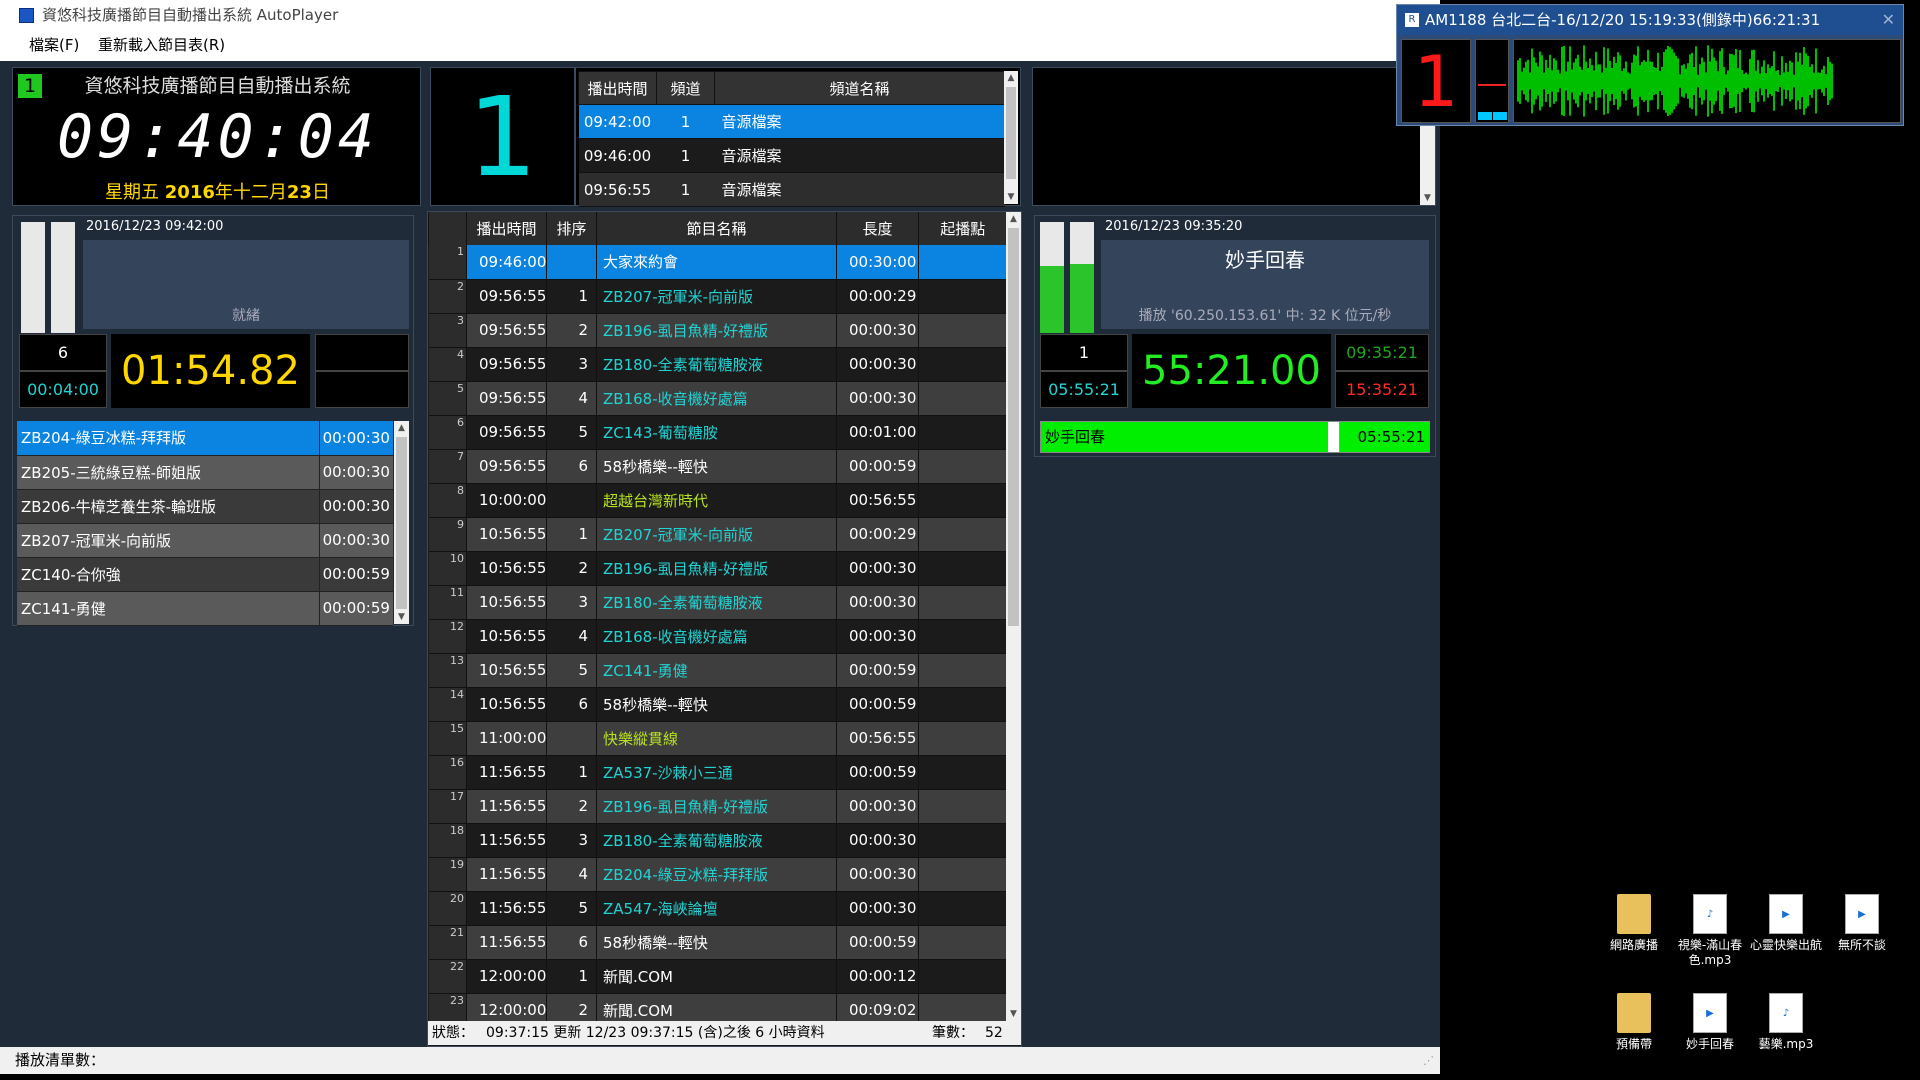  Describe the element at coordinates (717, 568) in the screenshot. I see `program-row: 10 10:56:55 2 ZB196-虱目魚精-好禮版 00:00:30` at that location.